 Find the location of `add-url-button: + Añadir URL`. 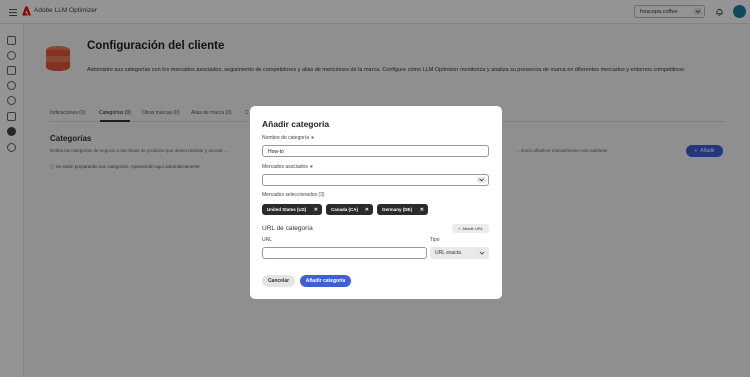

add-url-button: + Añadir URL is located at coordinates (470, 228).